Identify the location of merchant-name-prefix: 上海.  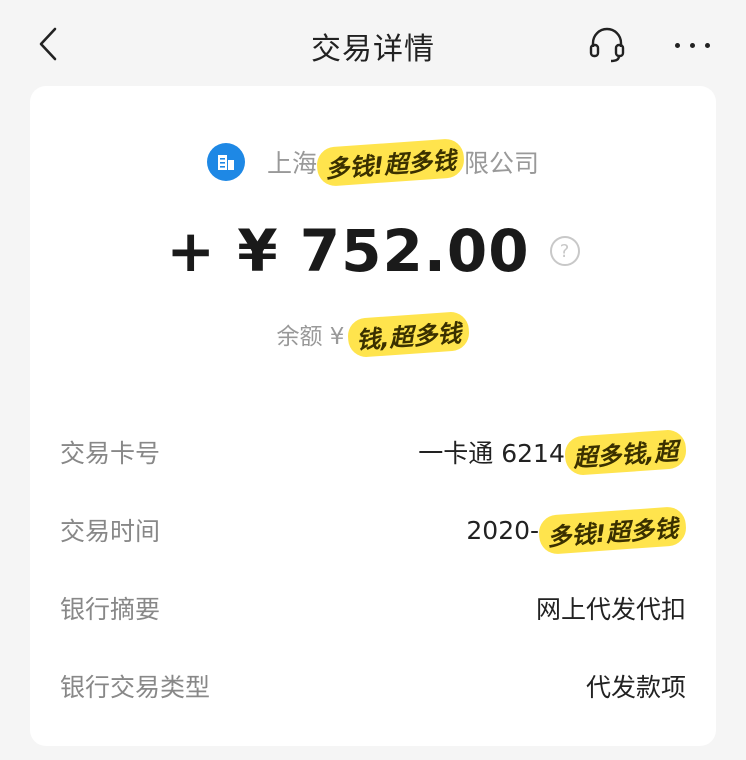
(292, 163).